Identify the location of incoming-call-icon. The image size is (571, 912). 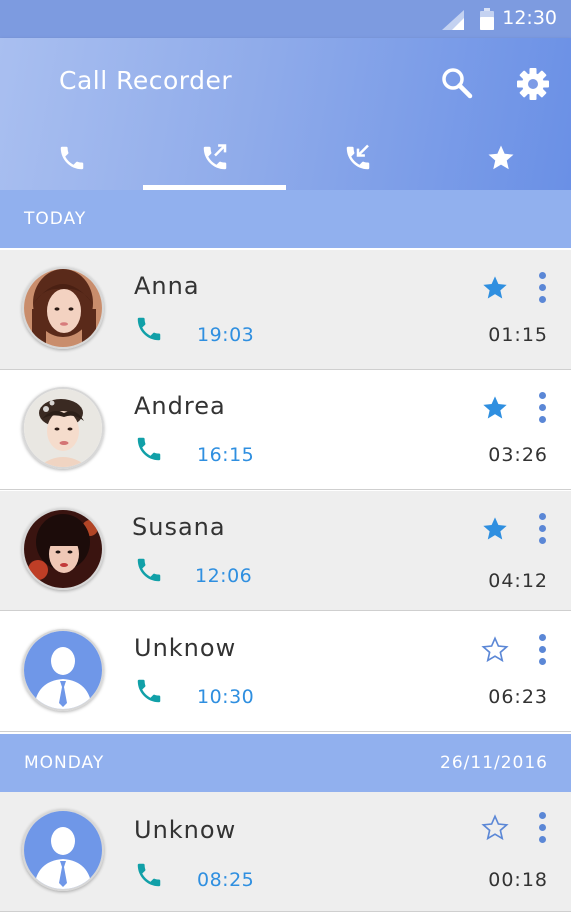
(358, 157).